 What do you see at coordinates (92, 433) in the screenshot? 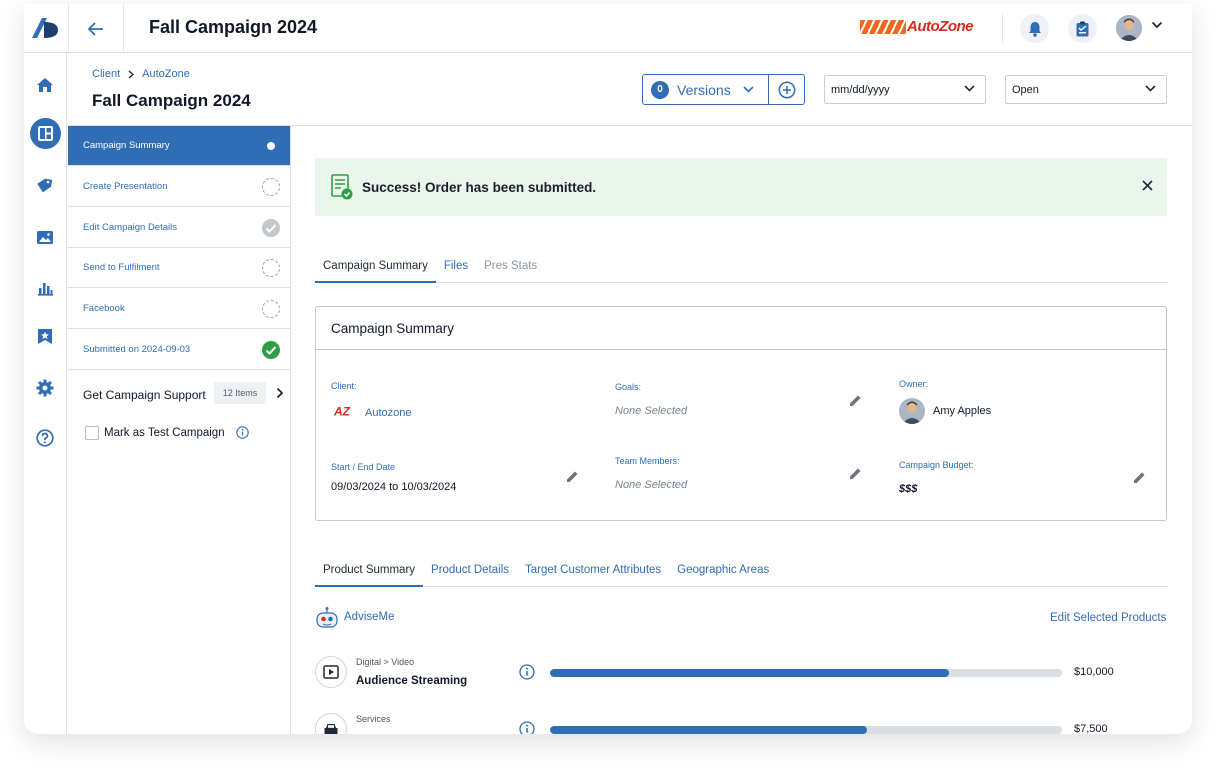
I see `test-campaign-checkbox` at bounding box center [92, 433].